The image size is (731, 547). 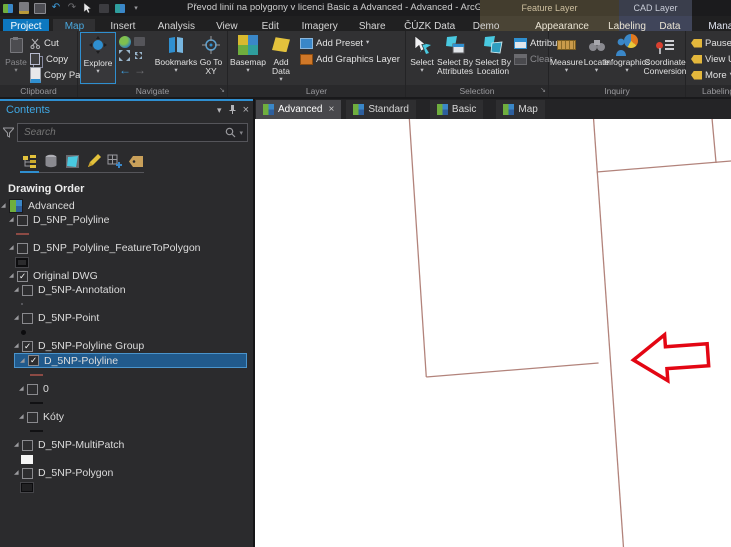 I want to click on undo-icon: ↶, so click(x=56, y=8).